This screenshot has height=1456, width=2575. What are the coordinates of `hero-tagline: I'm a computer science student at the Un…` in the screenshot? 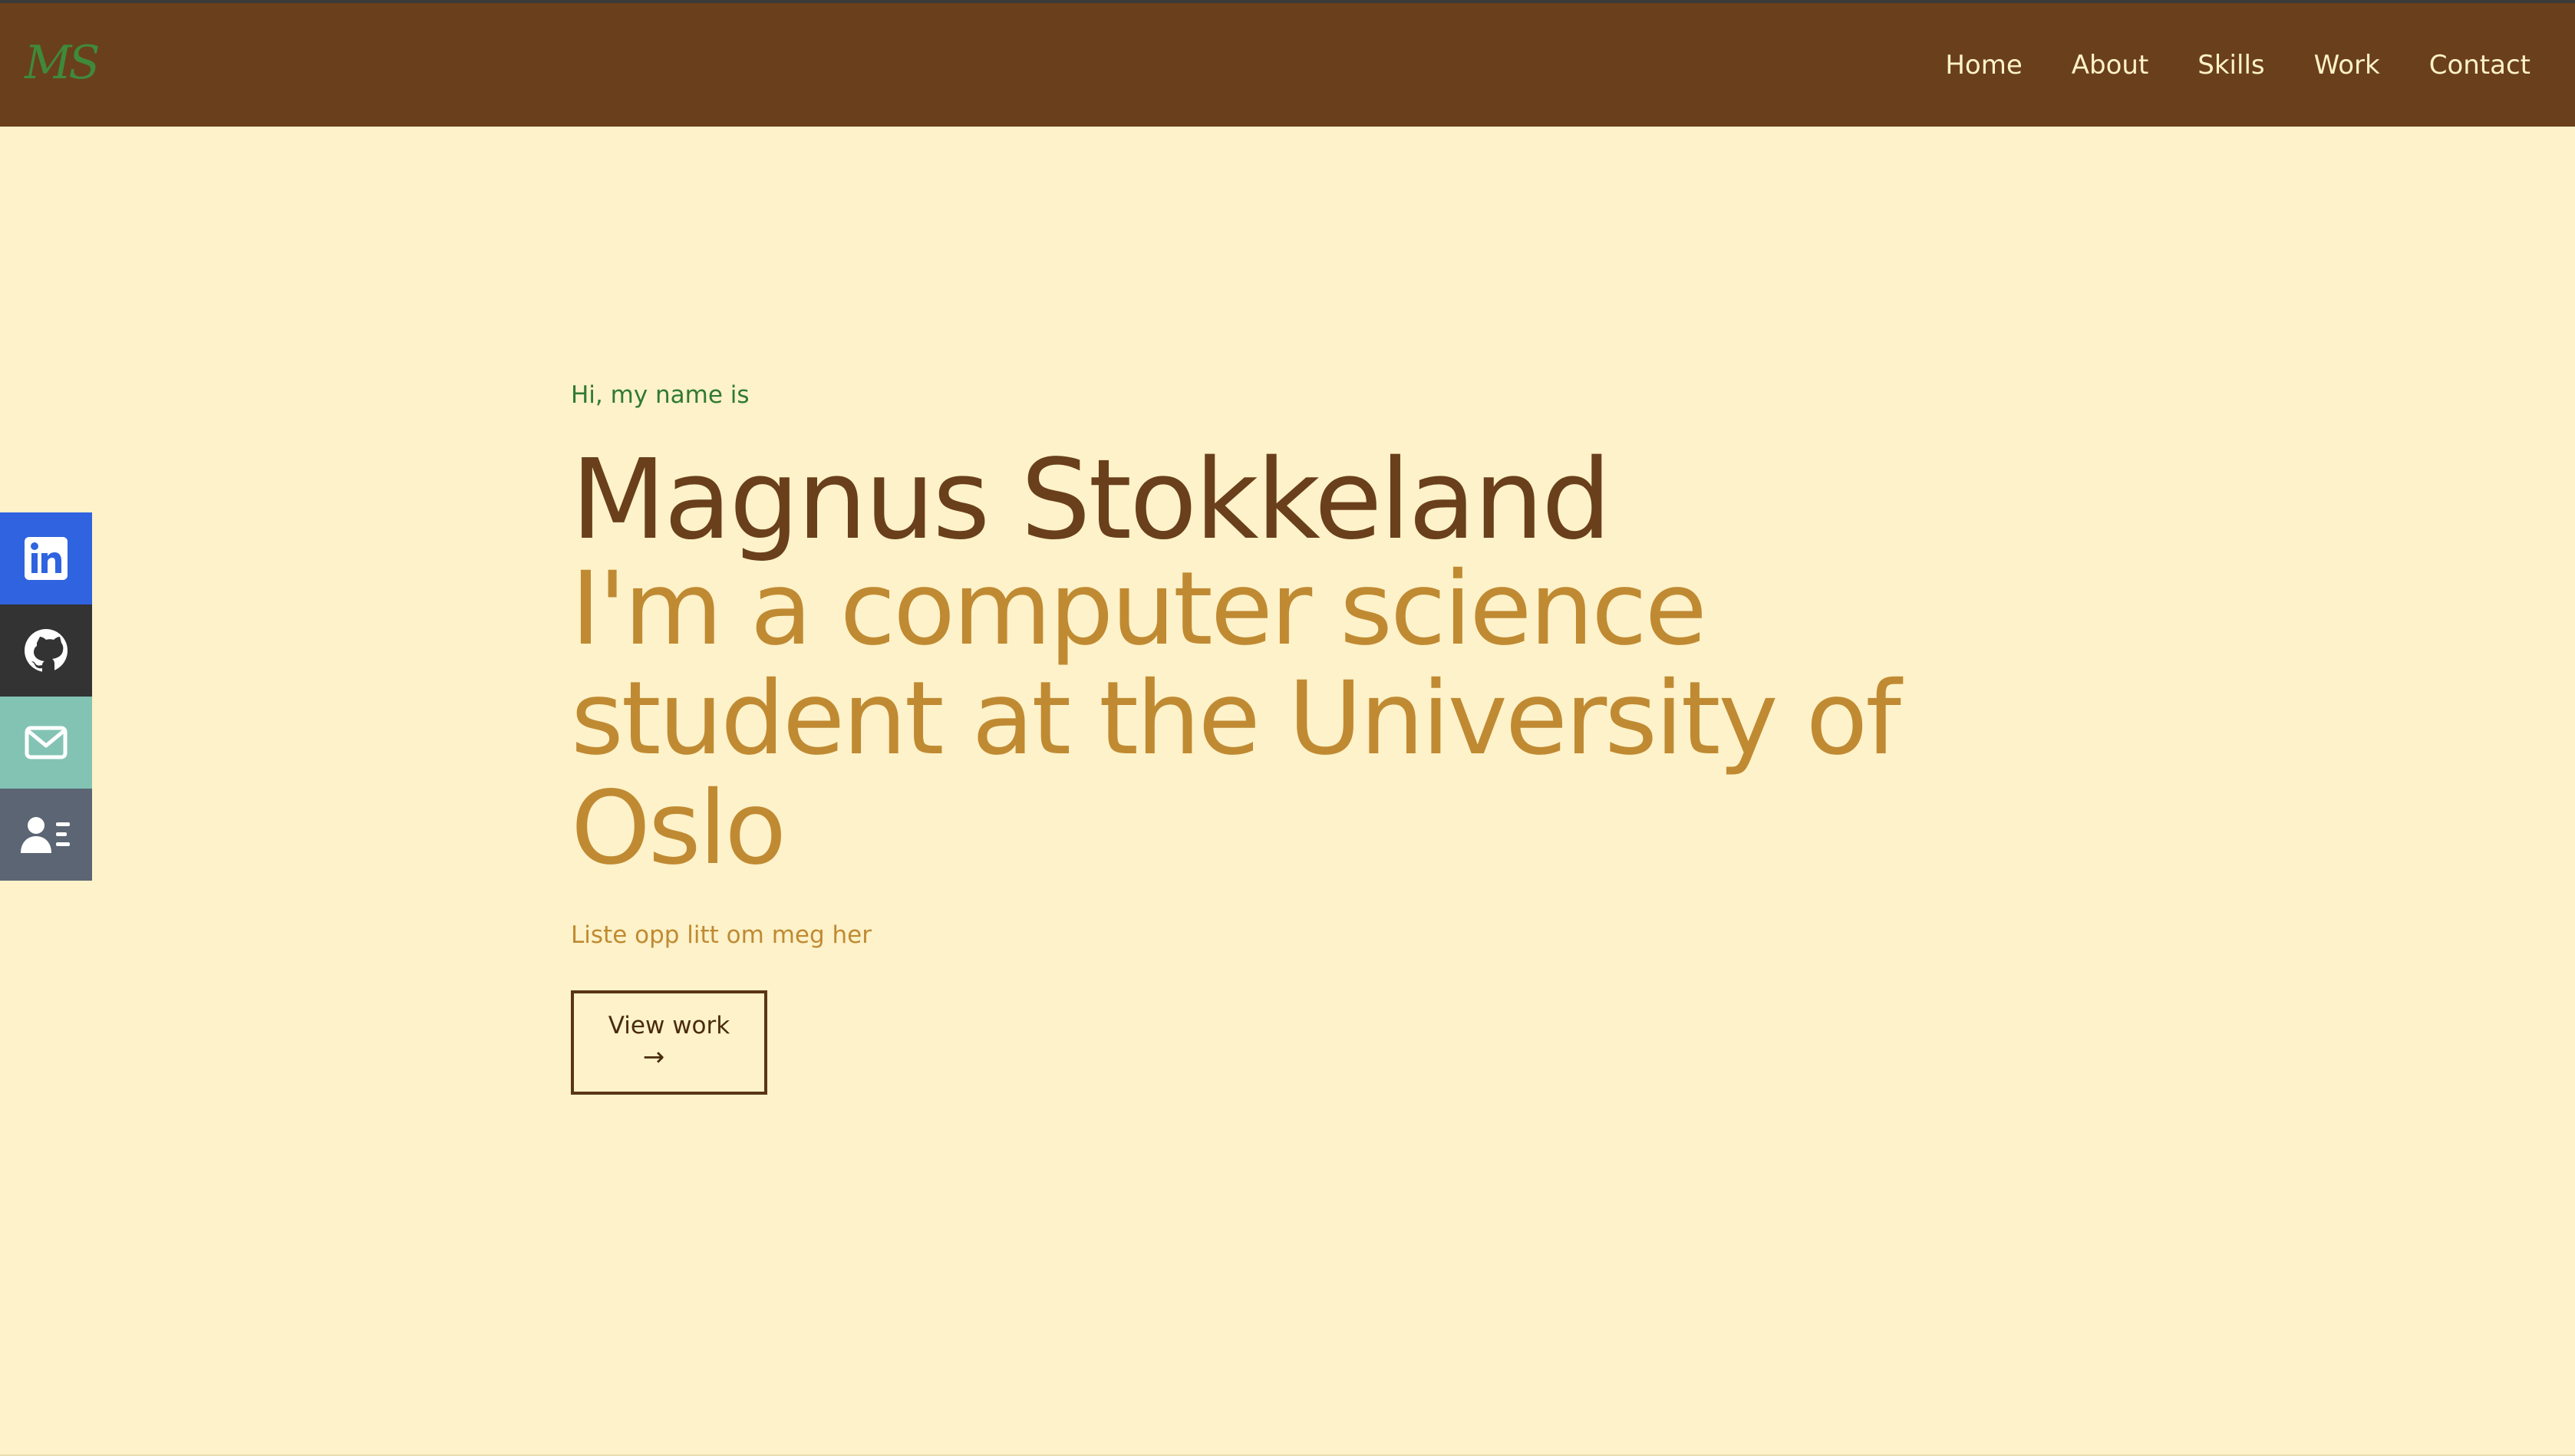 It's located at (1236, 719).